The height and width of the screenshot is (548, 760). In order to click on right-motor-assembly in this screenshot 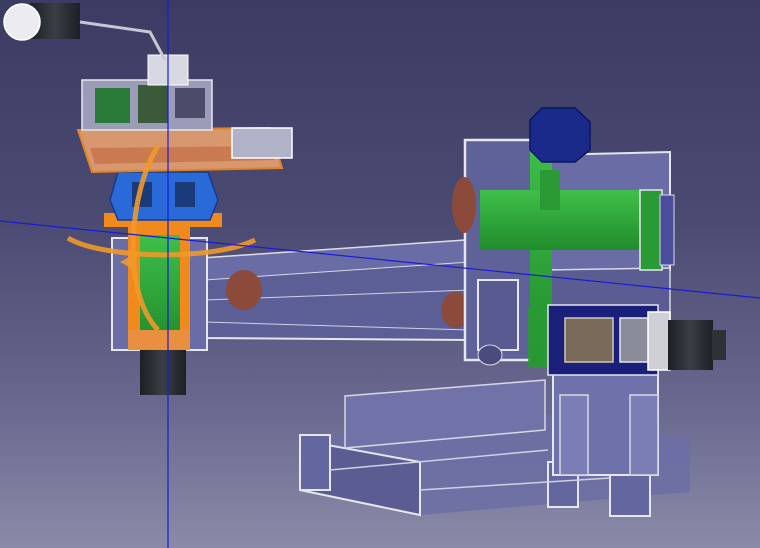, I will do `click(636, 340)`.